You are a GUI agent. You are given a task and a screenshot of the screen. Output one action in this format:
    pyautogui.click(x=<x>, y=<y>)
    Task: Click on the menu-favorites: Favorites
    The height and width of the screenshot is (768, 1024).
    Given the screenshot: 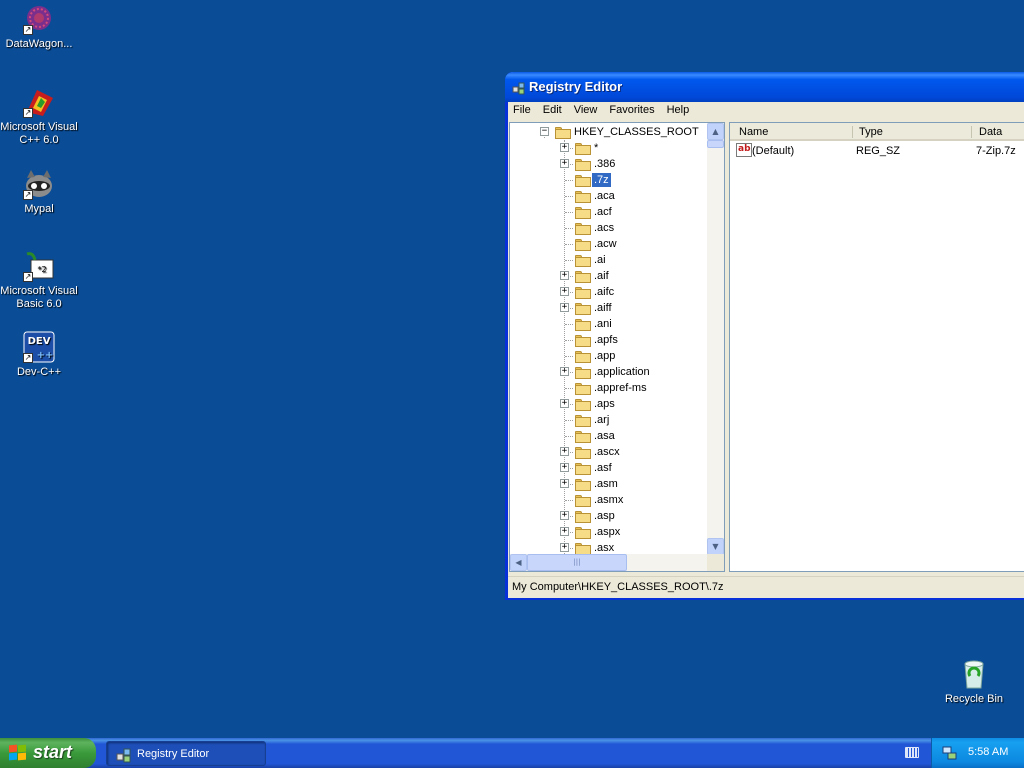 What is the action you would take?
    pyautogui.click(x=631, y=109)
    